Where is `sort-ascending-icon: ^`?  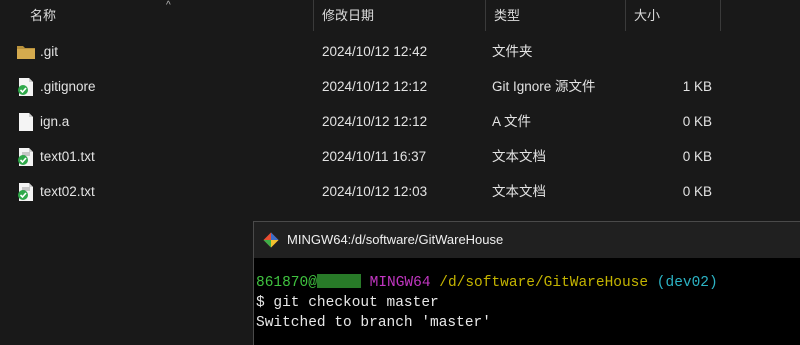 sort-ascending-icon: ^ is located at coordinates (168, 5).